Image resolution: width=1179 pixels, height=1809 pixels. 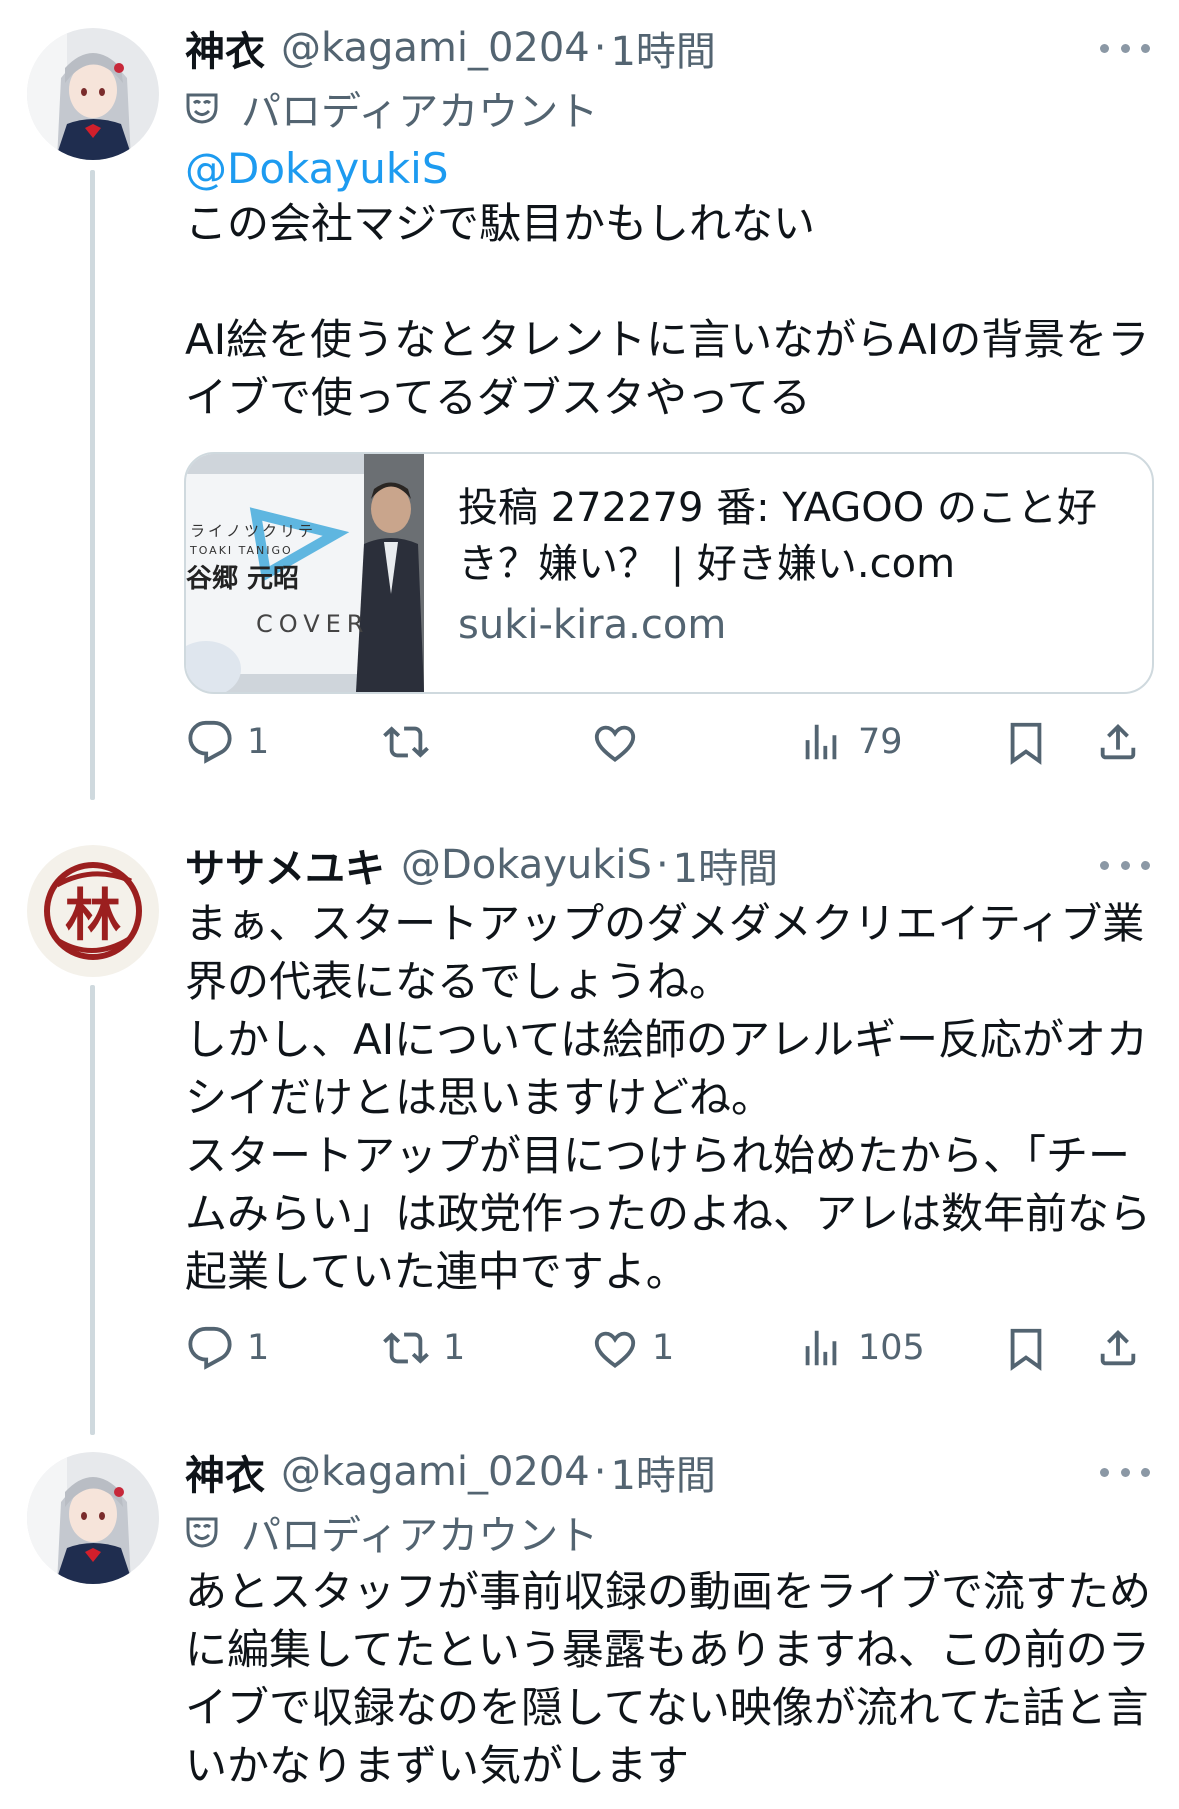 I want to click on like-count: 1, so click(x=663, y=1348).